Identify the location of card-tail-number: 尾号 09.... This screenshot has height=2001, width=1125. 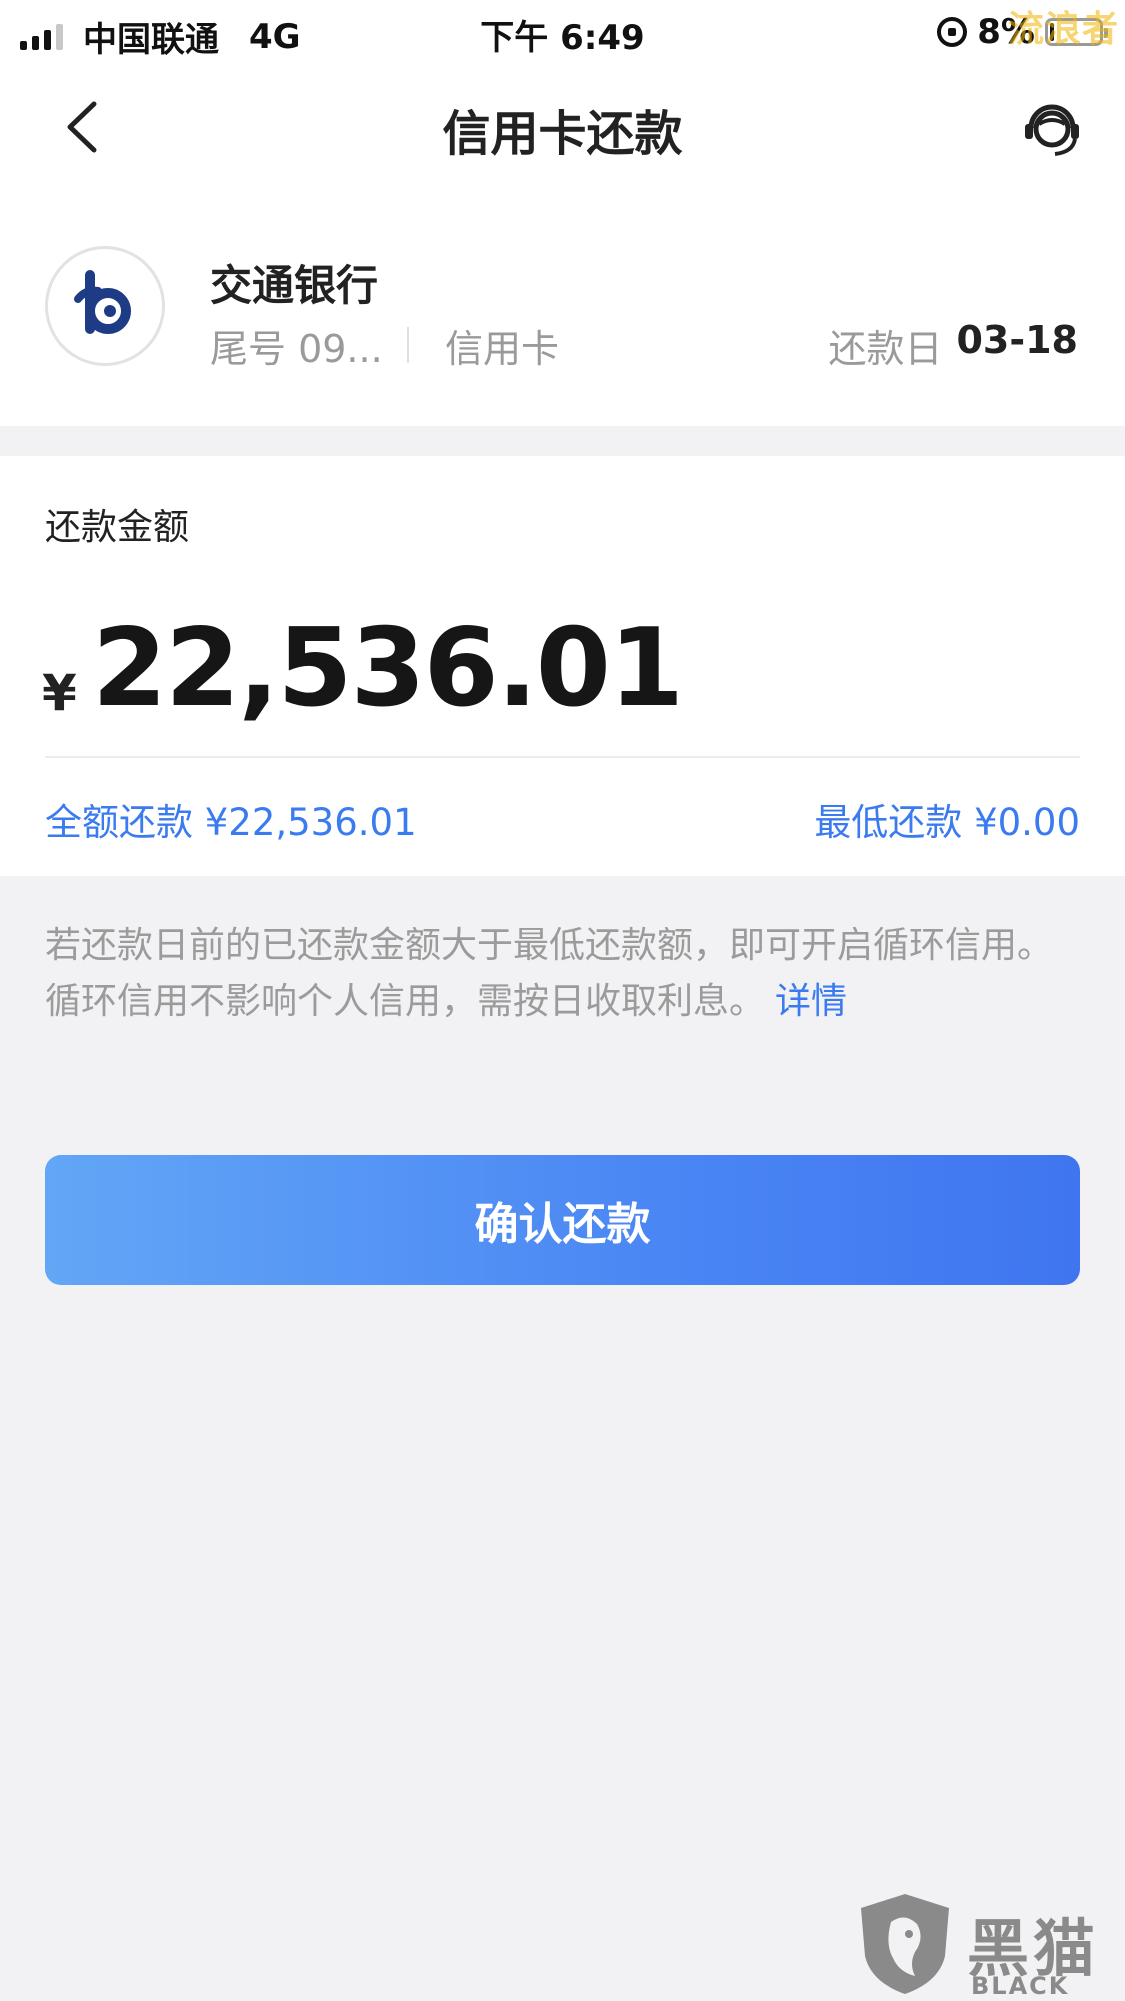
(296, 349).